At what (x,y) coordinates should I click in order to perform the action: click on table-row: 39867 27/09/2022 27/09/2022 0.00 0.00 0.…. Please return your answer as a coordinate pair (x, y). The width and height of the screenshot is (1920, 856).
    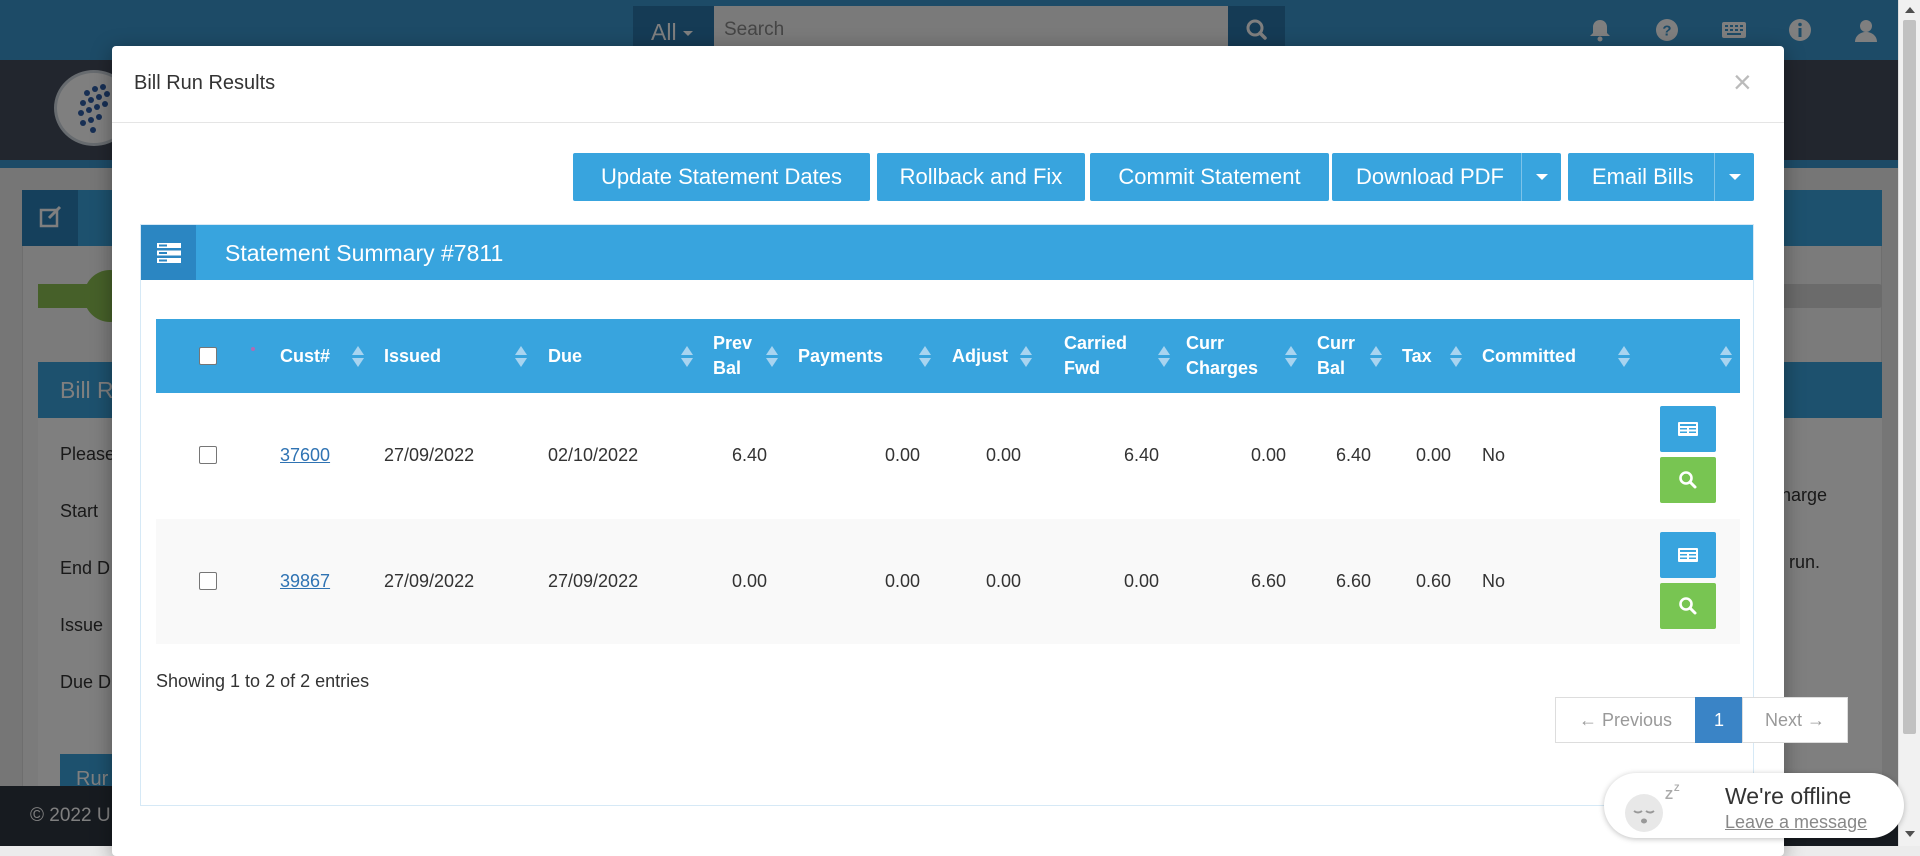
    Looking at the image, I should click on (948, 581).